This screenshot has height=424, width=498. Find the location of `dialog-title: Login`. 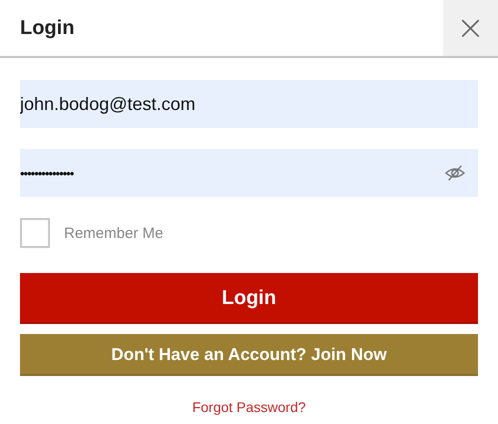

dialog-title: Login is located at coordinates (47, 28).